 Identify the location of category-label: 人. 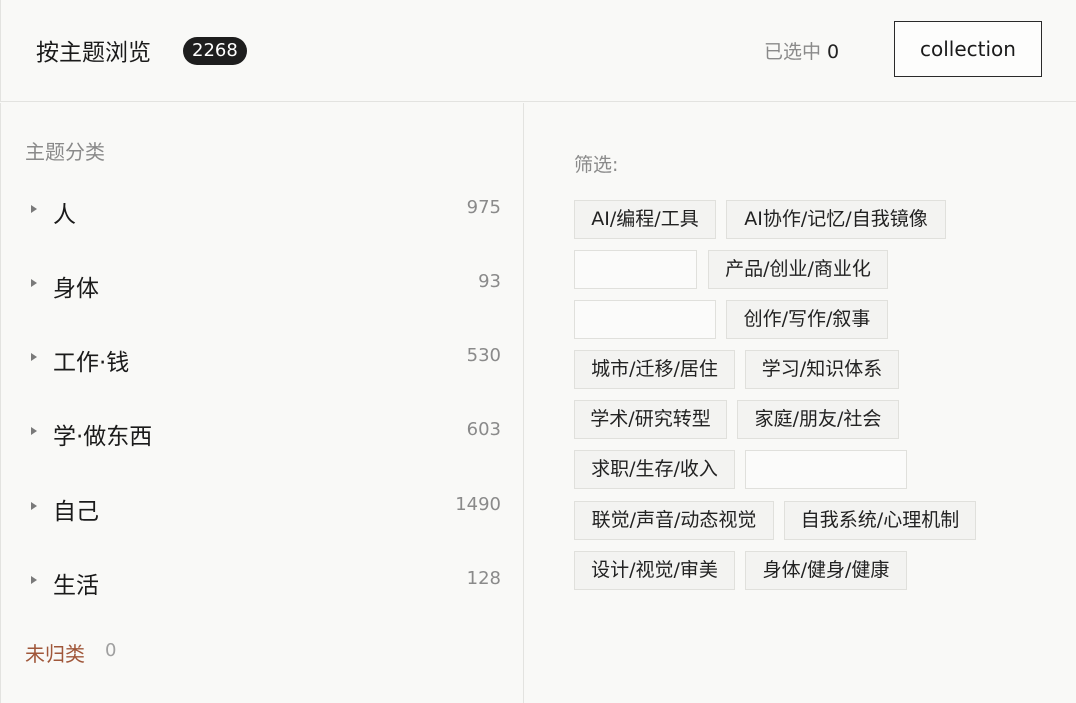
(64, 215).